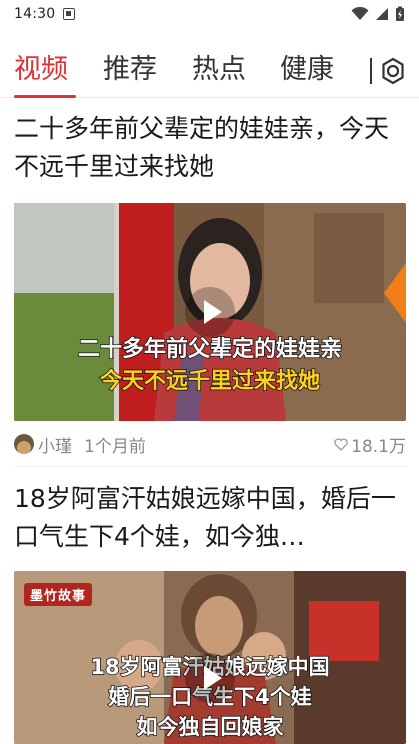 The width and height of the screenshot is (419, 744). What do you see at coordinates (45, 96) in the screenshot?
I see `active-tab-indicator` at bounding box center [45, 96].